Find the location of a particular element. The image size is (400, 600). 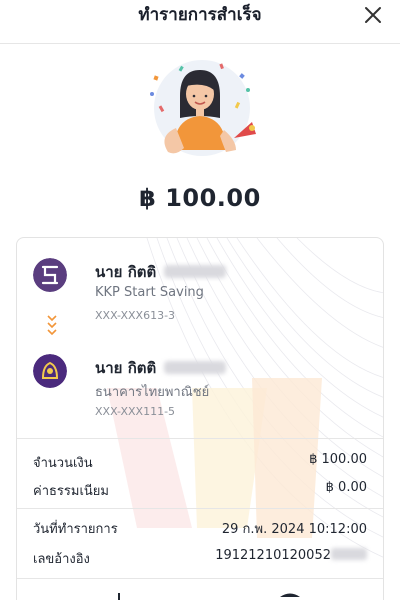

reference-row: เลขอ้างอิง 19121210120052 is located at coordinates (200, 558).